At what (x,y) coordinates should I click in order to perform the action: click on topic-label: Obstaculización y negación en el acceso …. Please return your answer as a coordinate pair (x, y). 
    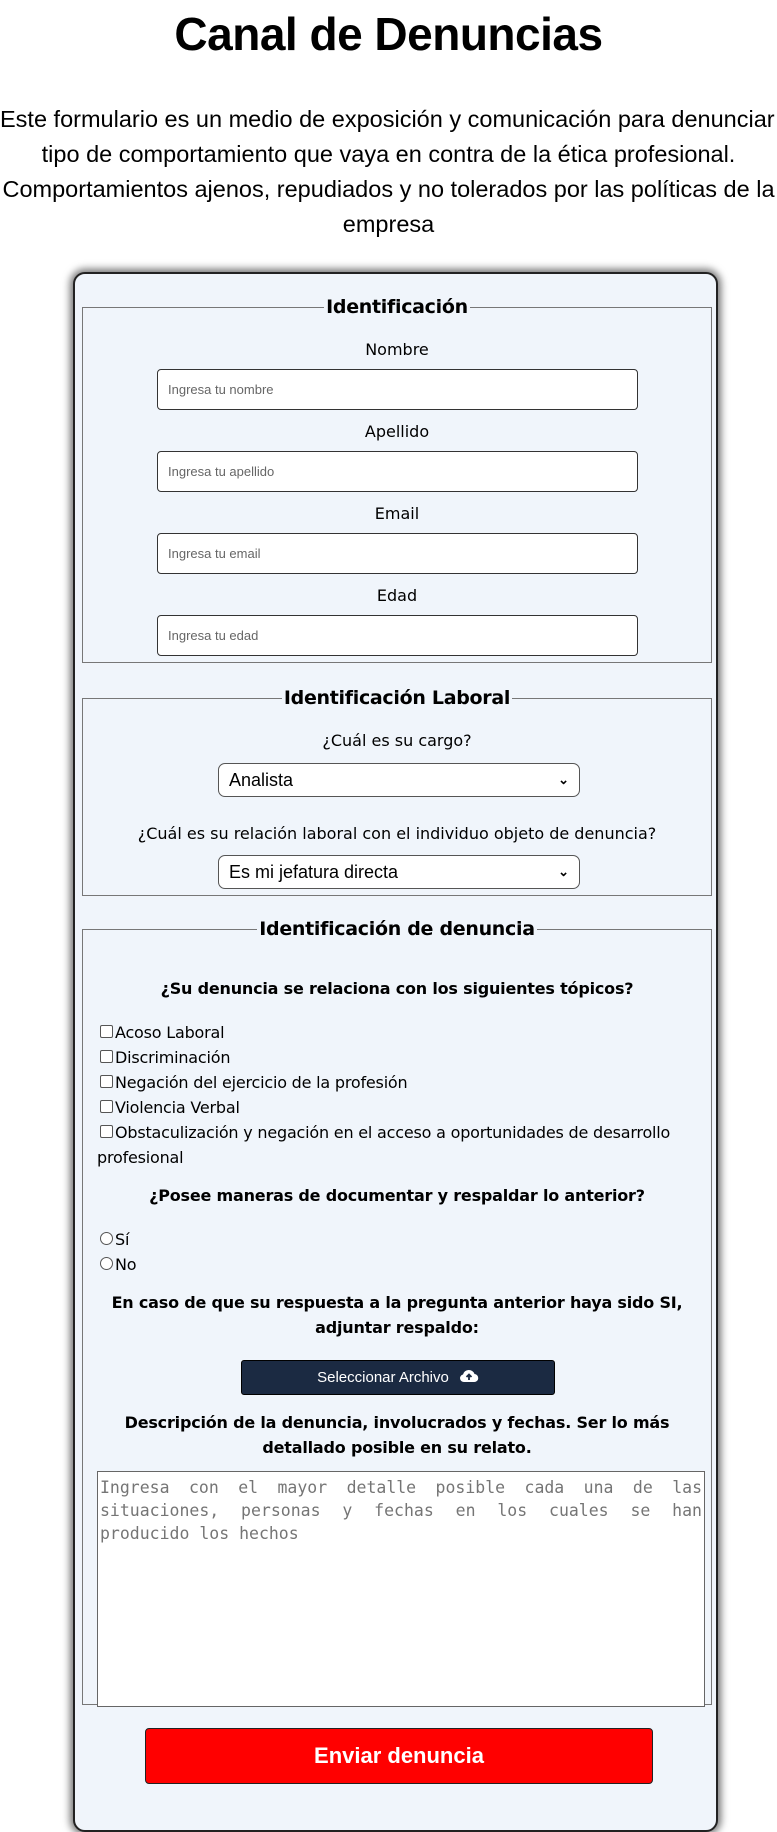
    Looking at the image, I should click on (384, 1145).